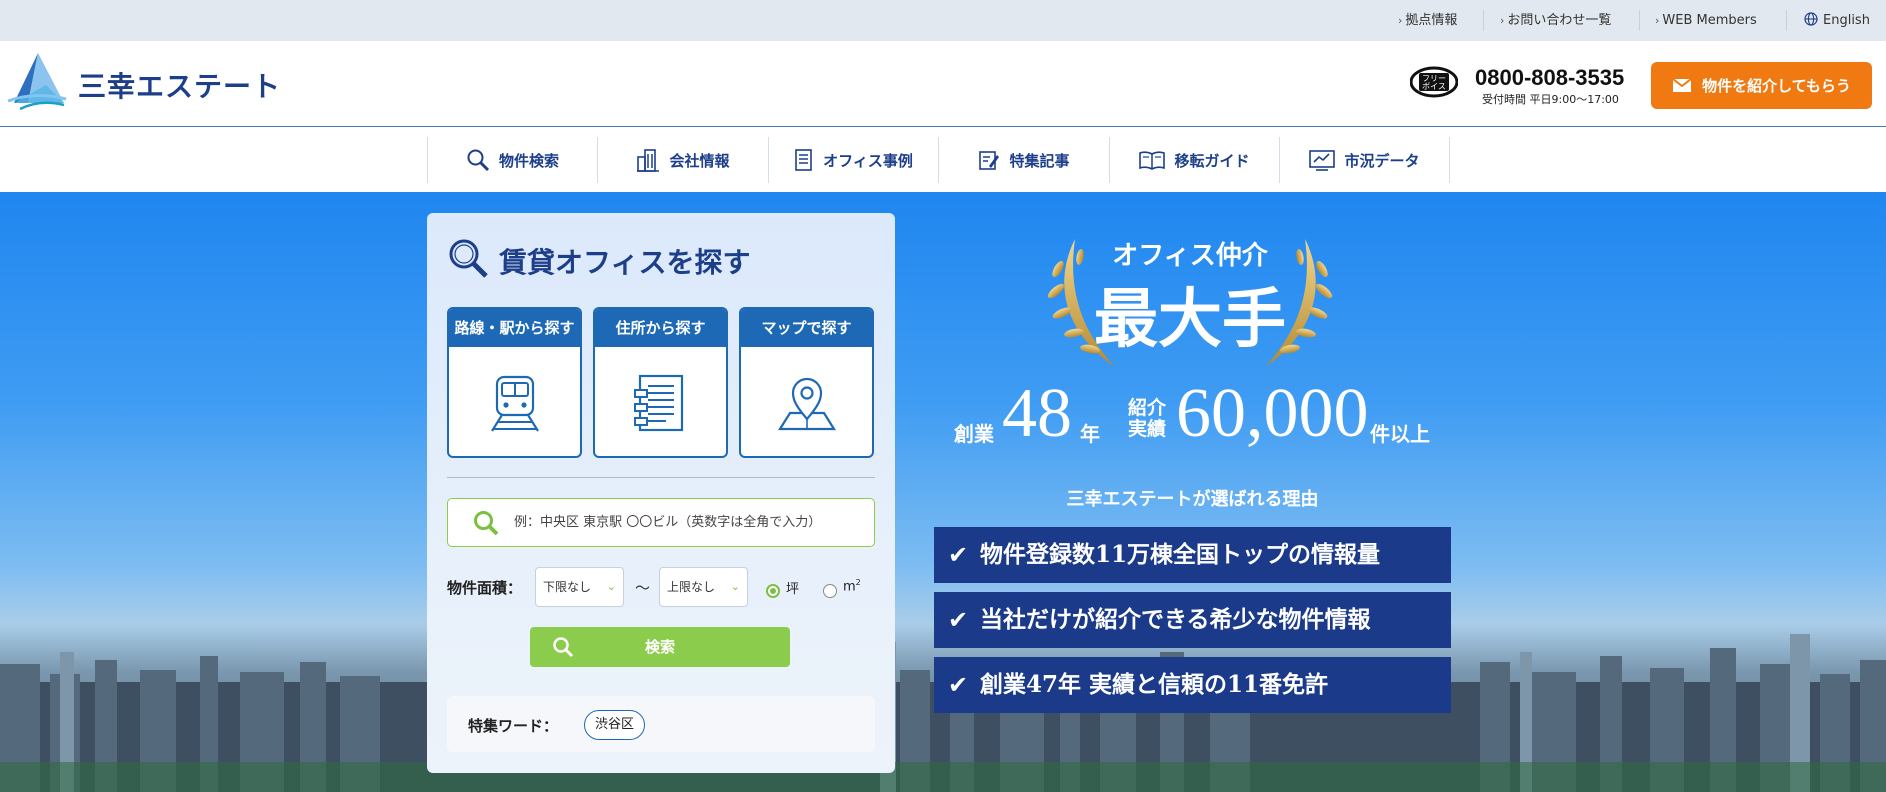  What do you see at coordinates (852, 586) in the screenshot?
I see `unit-sqm-label: m2` at bounding box center [852, 586].